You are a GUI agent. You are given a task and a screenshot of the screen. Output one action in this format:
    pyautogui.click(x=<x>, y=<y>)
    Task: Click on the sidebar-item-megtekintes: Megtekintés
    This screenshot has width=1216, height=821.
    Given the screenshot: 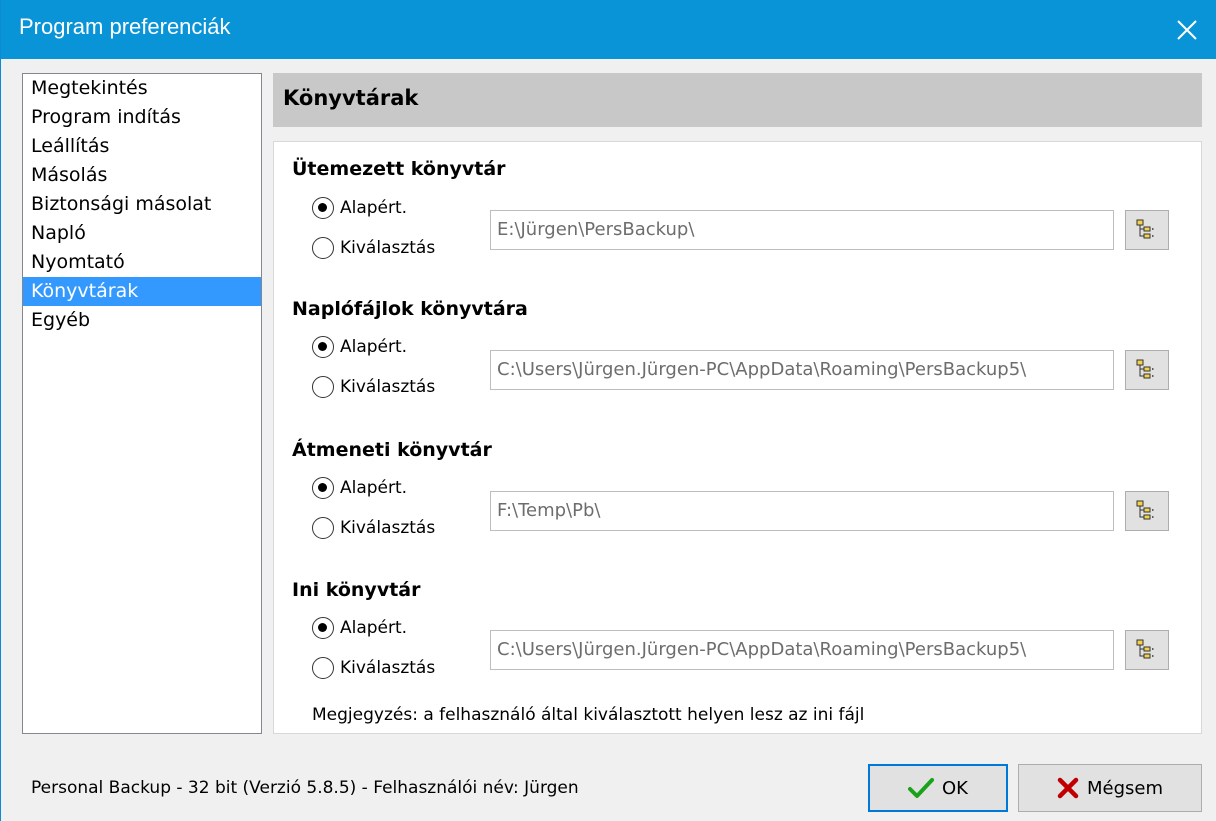 What is the action you would take?
    pyautogui.click(x=142, y=88)
    